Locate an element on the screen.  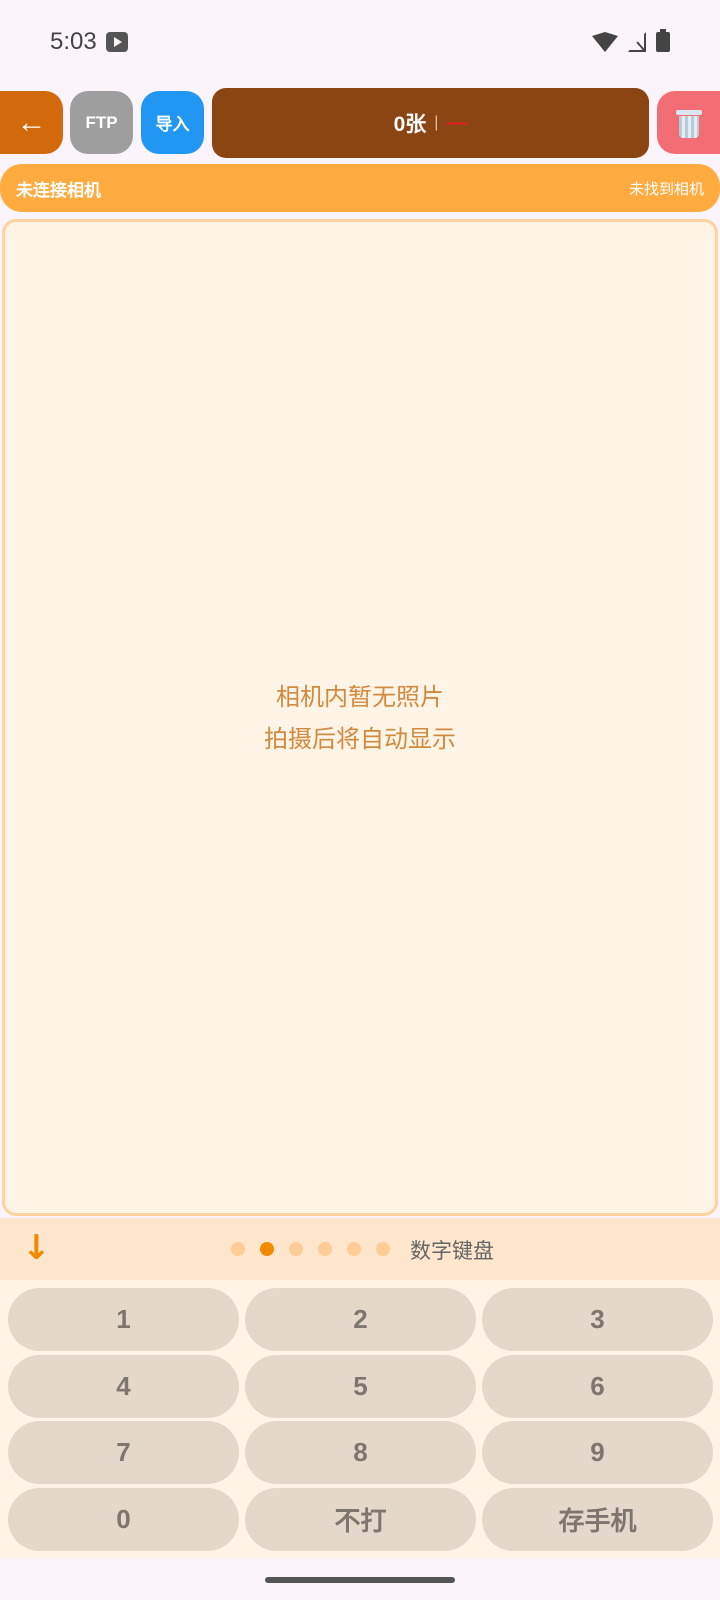
wifi-icon is located at coordinates (605, 42).